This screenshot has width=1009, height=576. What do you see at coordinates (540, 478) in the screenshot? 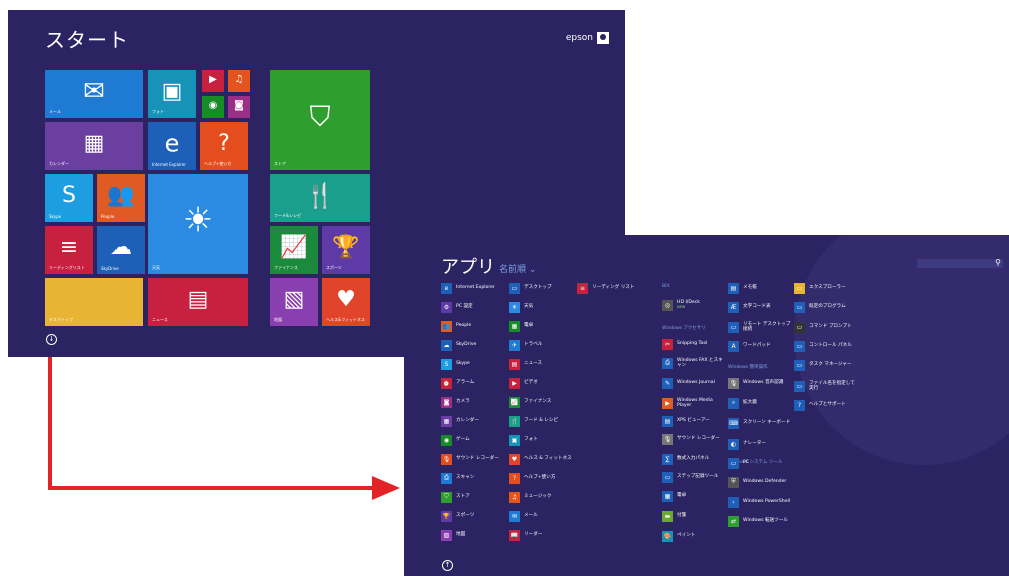
I see `app-list-item: ? ヘルプ+使い方` at bounding box center [540, 478].